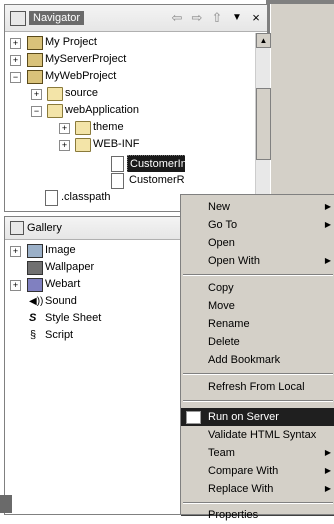 The height and width of the screenshot is (524, 334). I want to click on menu-label: Open With, so click(234, 261).